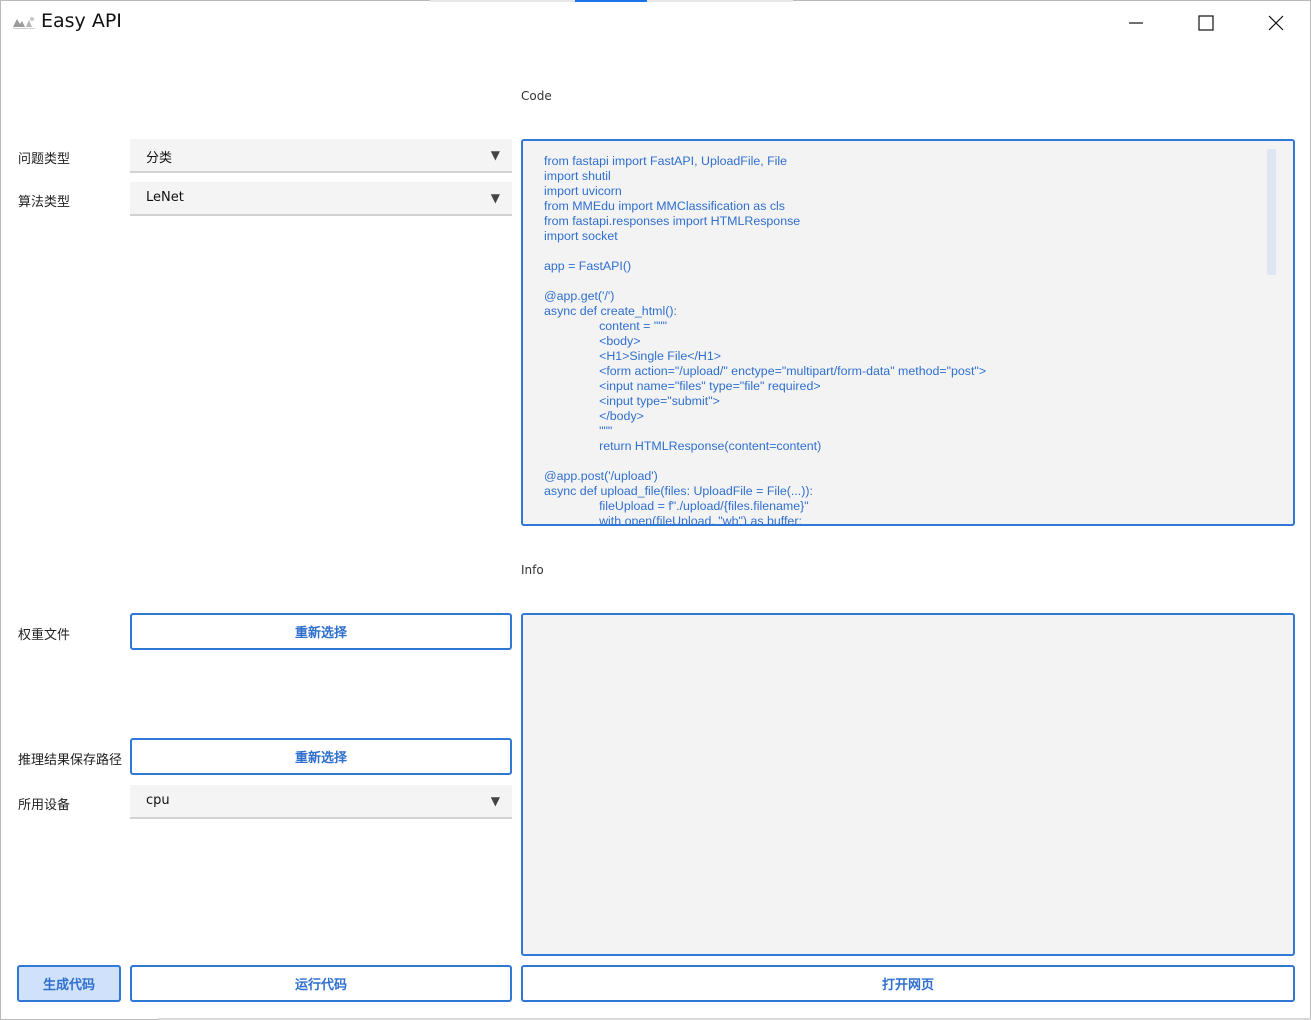 The width and height of the screenshot is (1311, 1020). I want to click on weights-file-label: 权重文件, so click(44, 635).